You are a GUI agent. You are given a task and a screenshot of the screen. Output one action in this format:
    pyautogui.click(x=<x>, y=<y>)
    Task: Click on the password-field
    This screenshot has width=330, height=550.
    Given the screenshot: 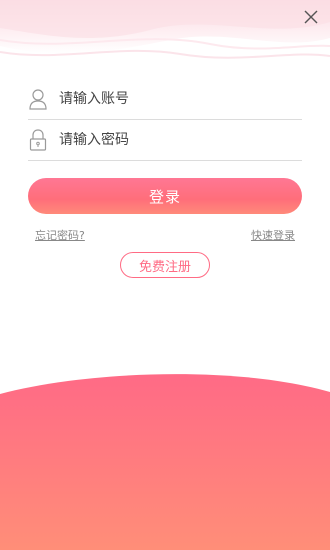 What is the action you would take?
    pyautogui.click(x=165, y=140)
    